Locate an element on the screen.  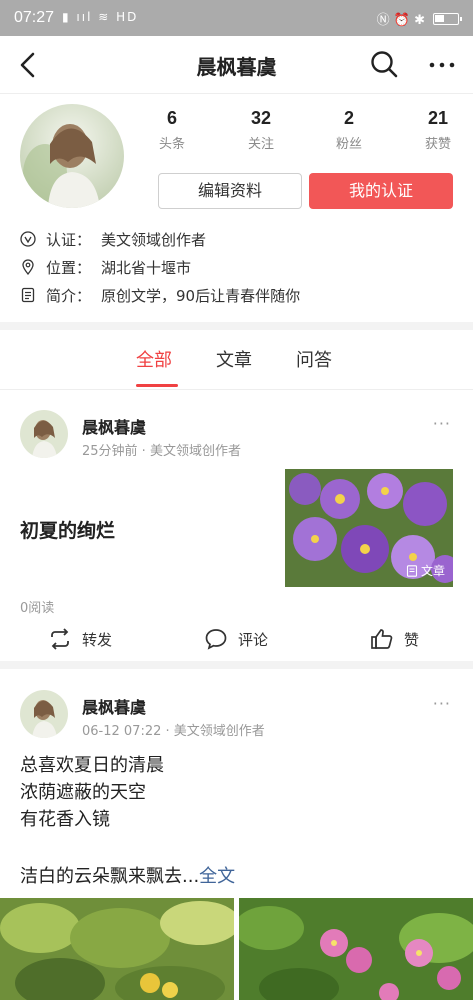
verified-badge-icon is located at coordinates (28, 239).